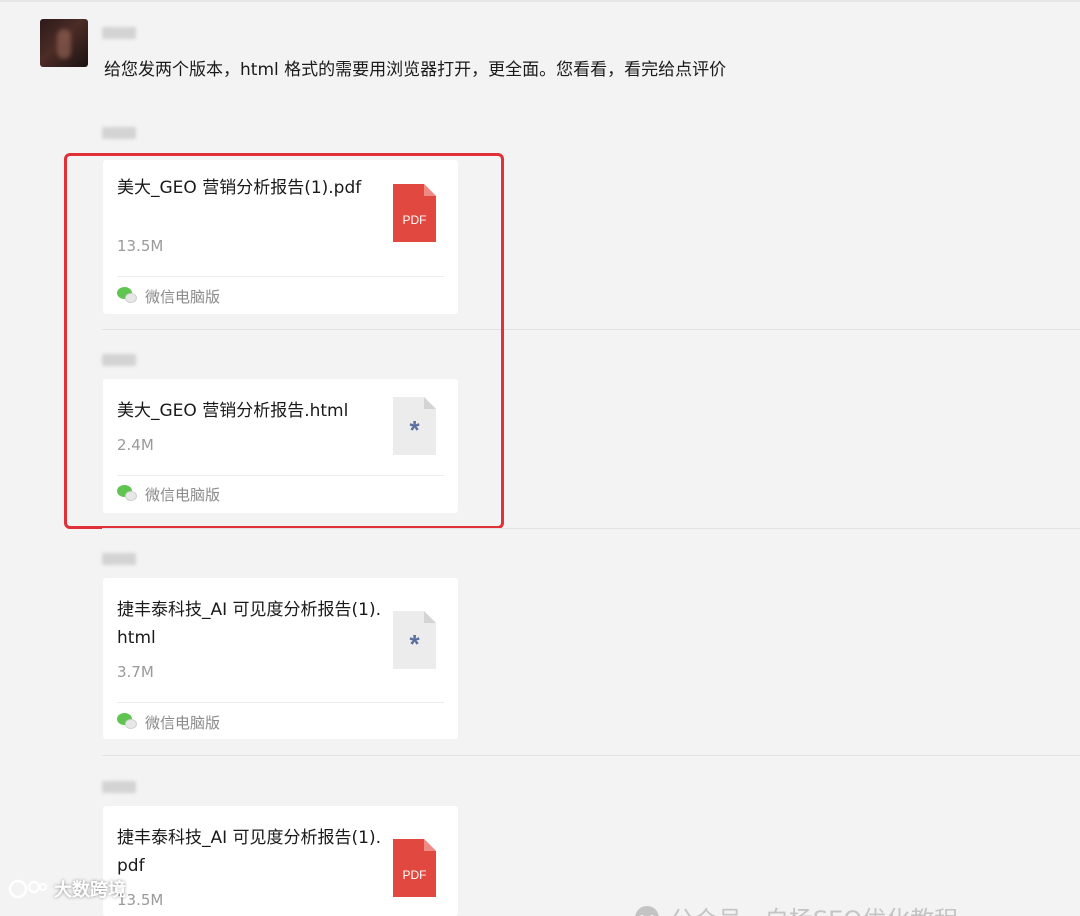 The width and height of the screenshot is (1080, 916). What do you see at coordinates (27, 889) in the screenshot?
I see `watermark-logo-icon` at bounding box center [27, 889].